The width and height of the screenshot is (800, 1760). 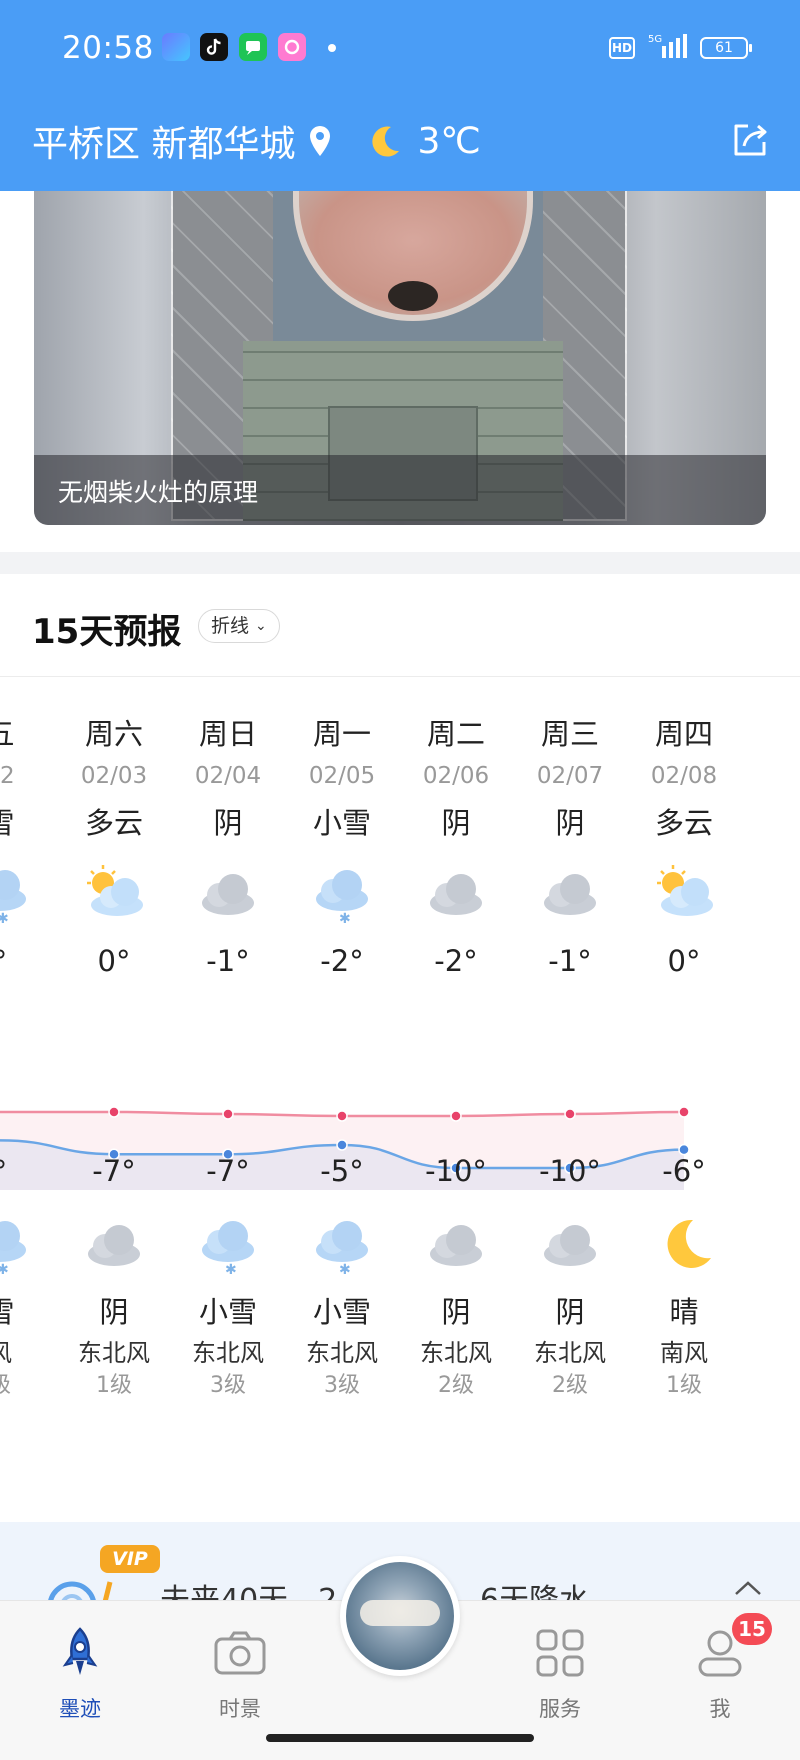 I want to click on day-date: 02/04, so click(x=228, y=776).